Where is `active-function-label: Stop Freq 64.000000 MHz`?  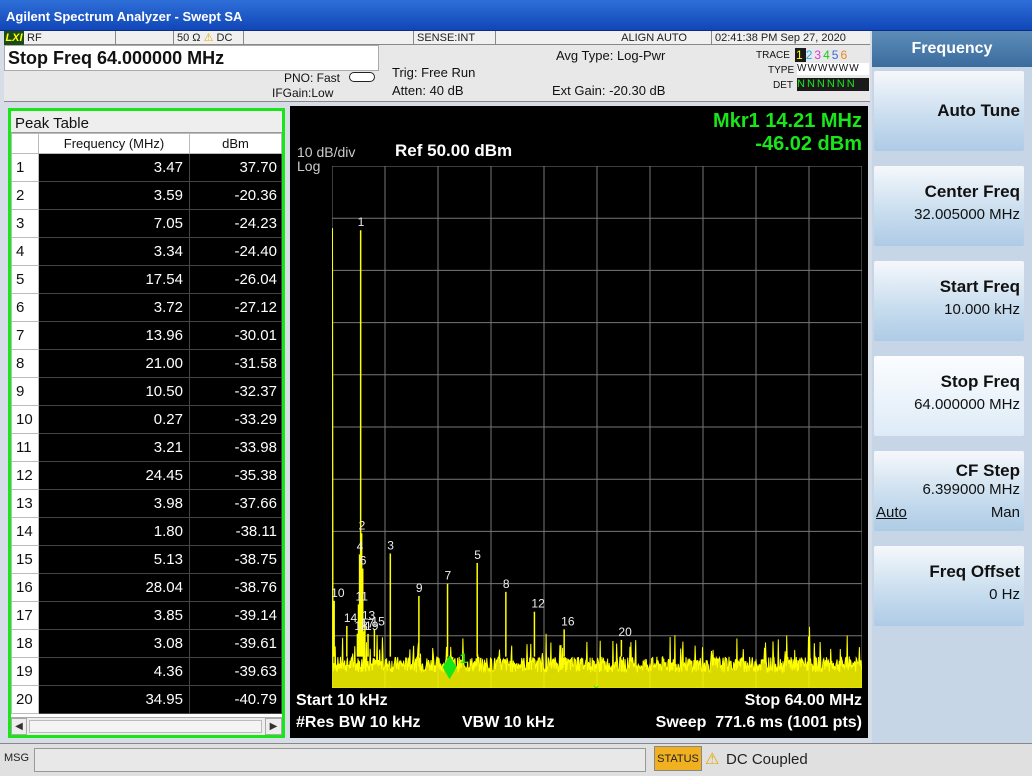
active-function-label: Stop Freq 64.000000 MHz is located at coordinates (116, 58).